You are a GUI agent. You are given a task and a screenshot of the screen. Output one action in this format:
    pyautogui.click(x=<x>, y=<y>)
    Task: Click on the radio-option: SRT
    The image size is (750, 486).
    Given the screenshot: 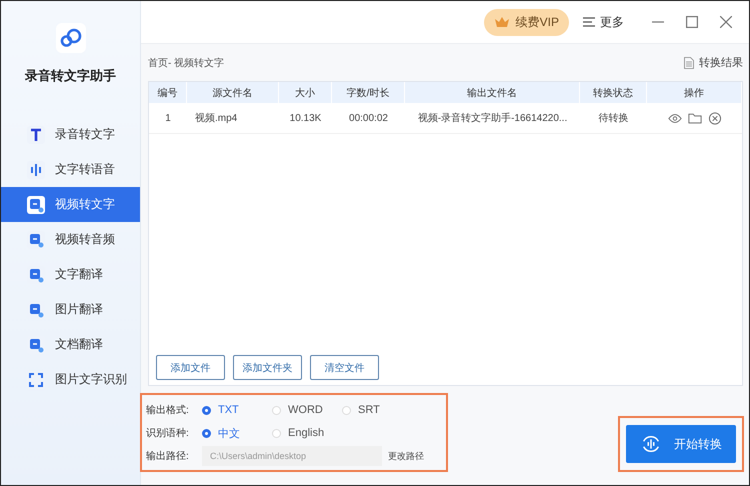 What is the action you would take?
    pyautogui.click(x=377, y=410)
    